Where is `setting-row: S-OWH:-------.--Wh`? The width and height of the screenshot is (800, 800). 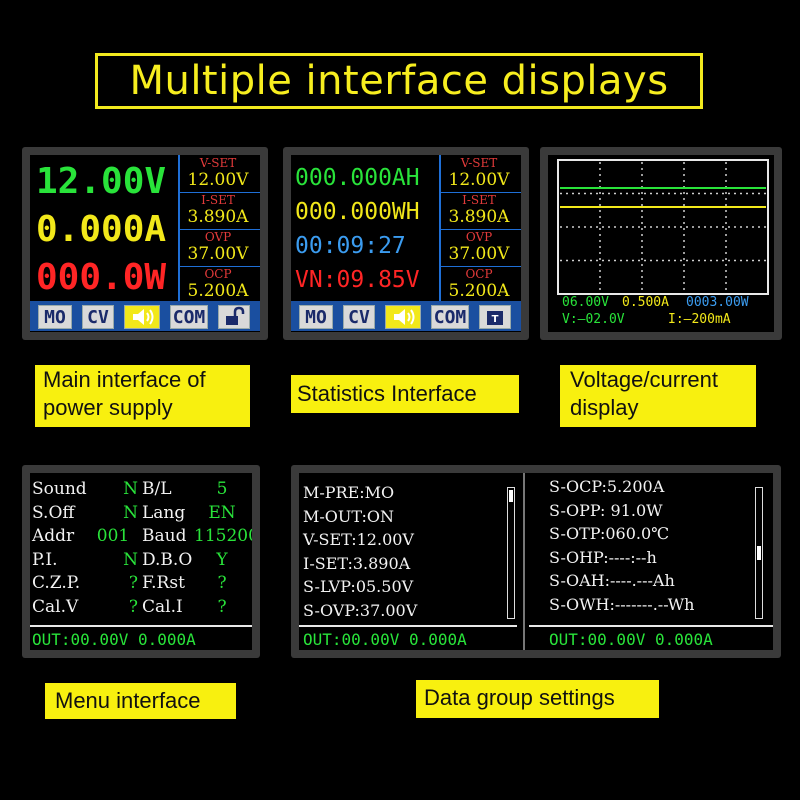
setting-row: S-OWH:-------.--Wh is located at coordinates (621, 604).